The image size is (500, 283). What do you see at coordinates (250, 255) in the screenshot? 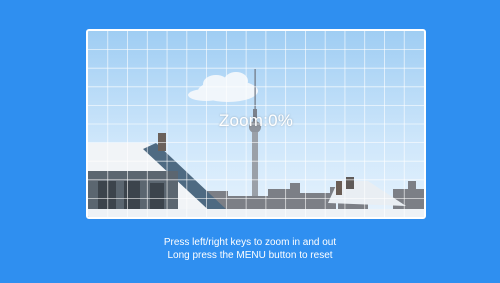
I see `instruction-reset: Long press the MENU button to reset` at bounding box center [250, 255].